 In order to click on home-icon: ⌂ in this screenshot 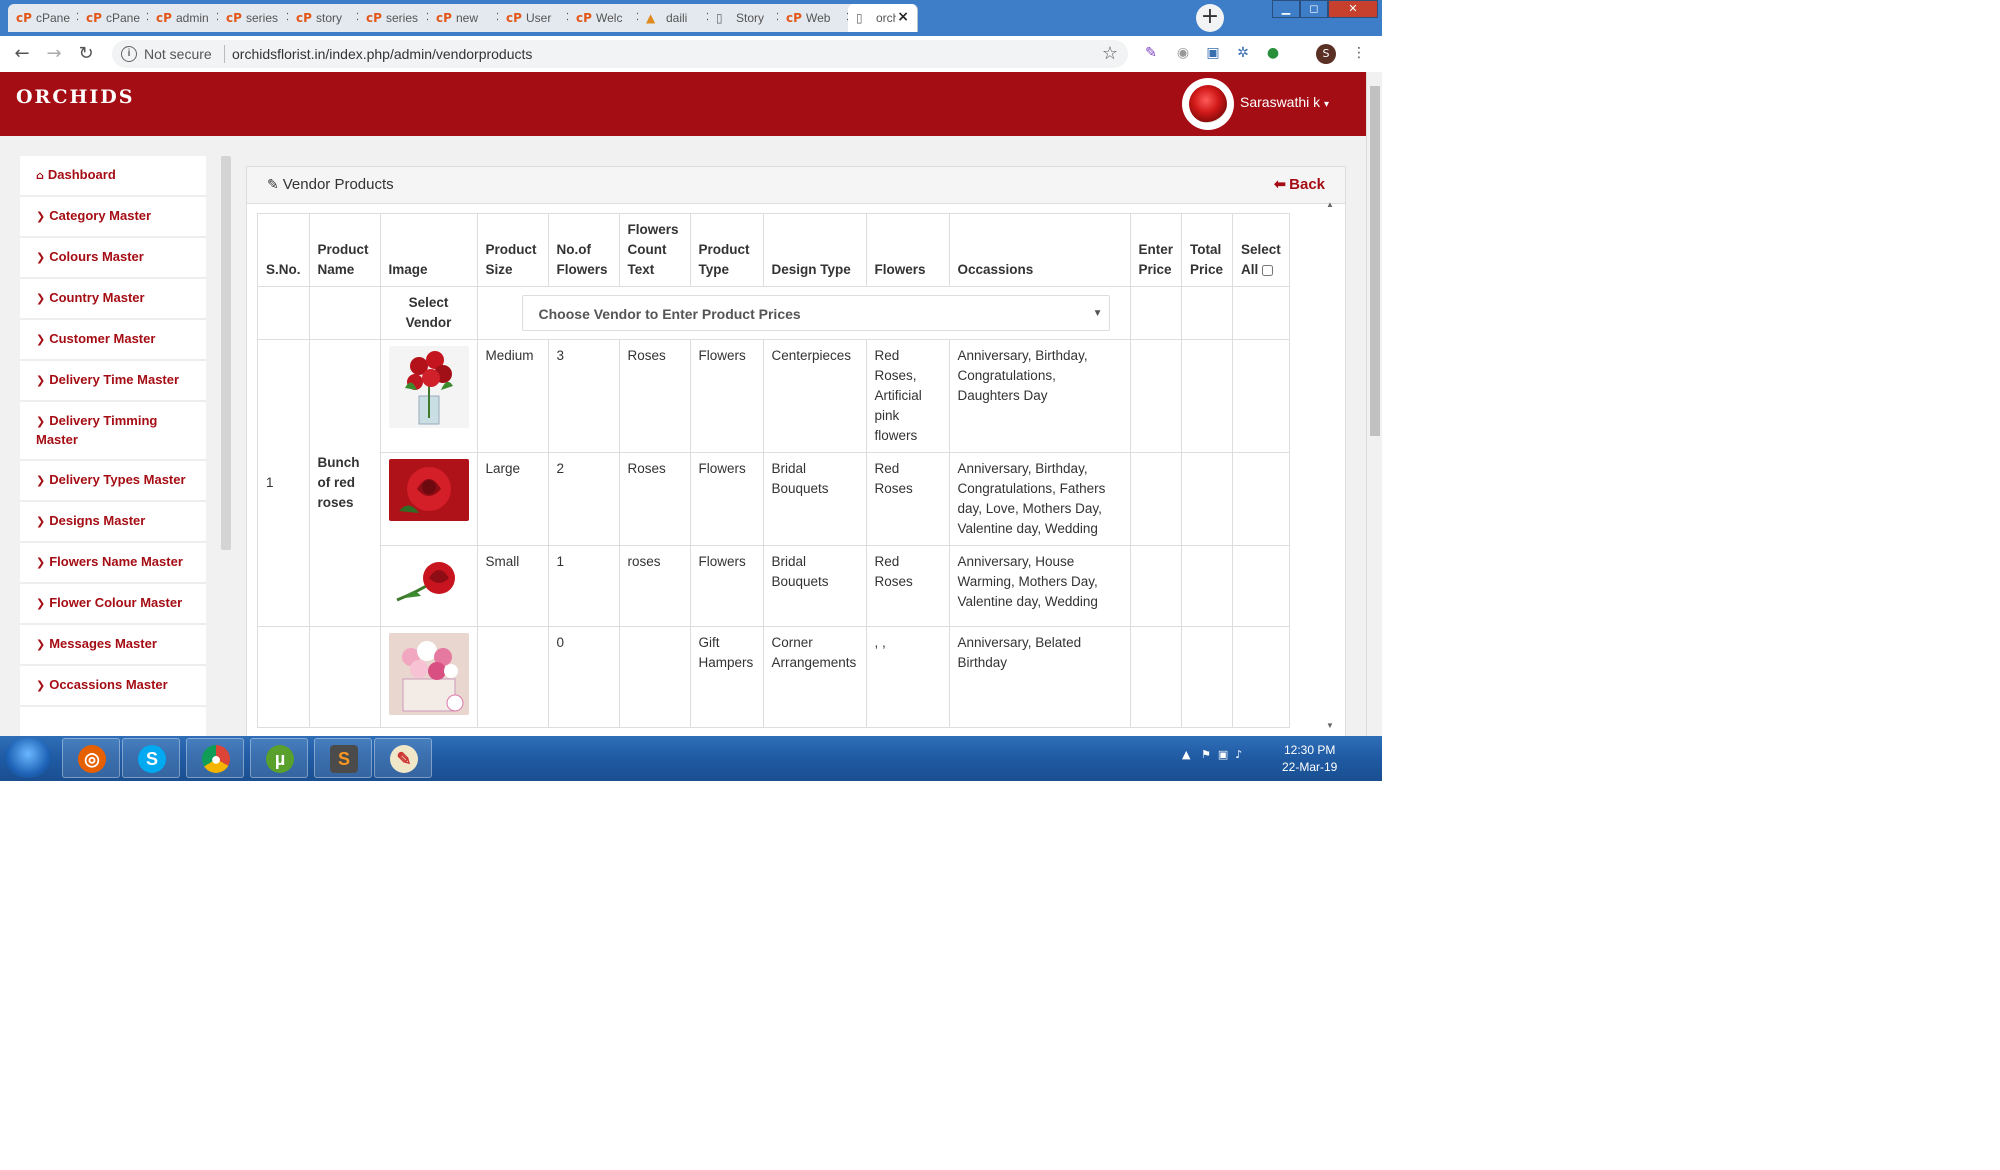, I will do `click(40, 175)`.